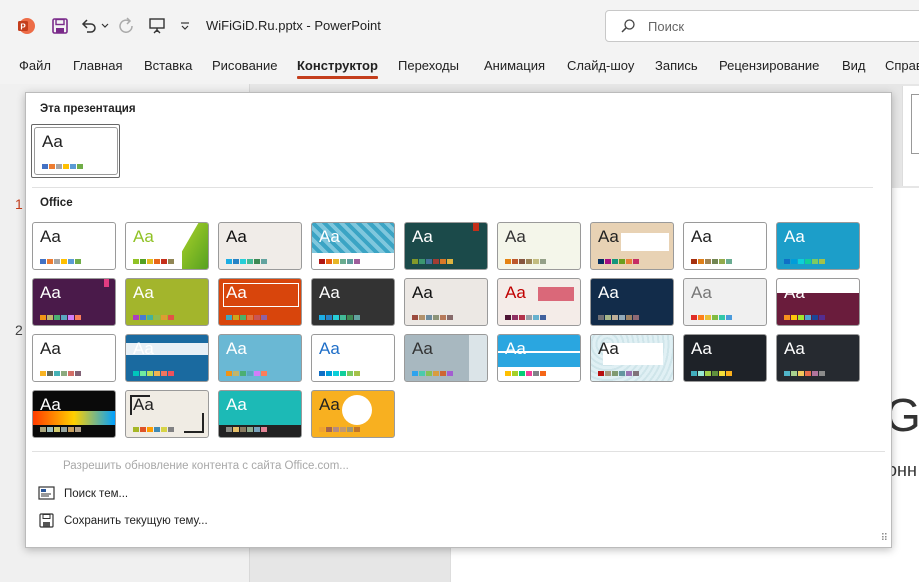  Describe the element at coordinates (353, 302) in the screenshot. I see `theme-thumbnail-savon: Aa` at that location.